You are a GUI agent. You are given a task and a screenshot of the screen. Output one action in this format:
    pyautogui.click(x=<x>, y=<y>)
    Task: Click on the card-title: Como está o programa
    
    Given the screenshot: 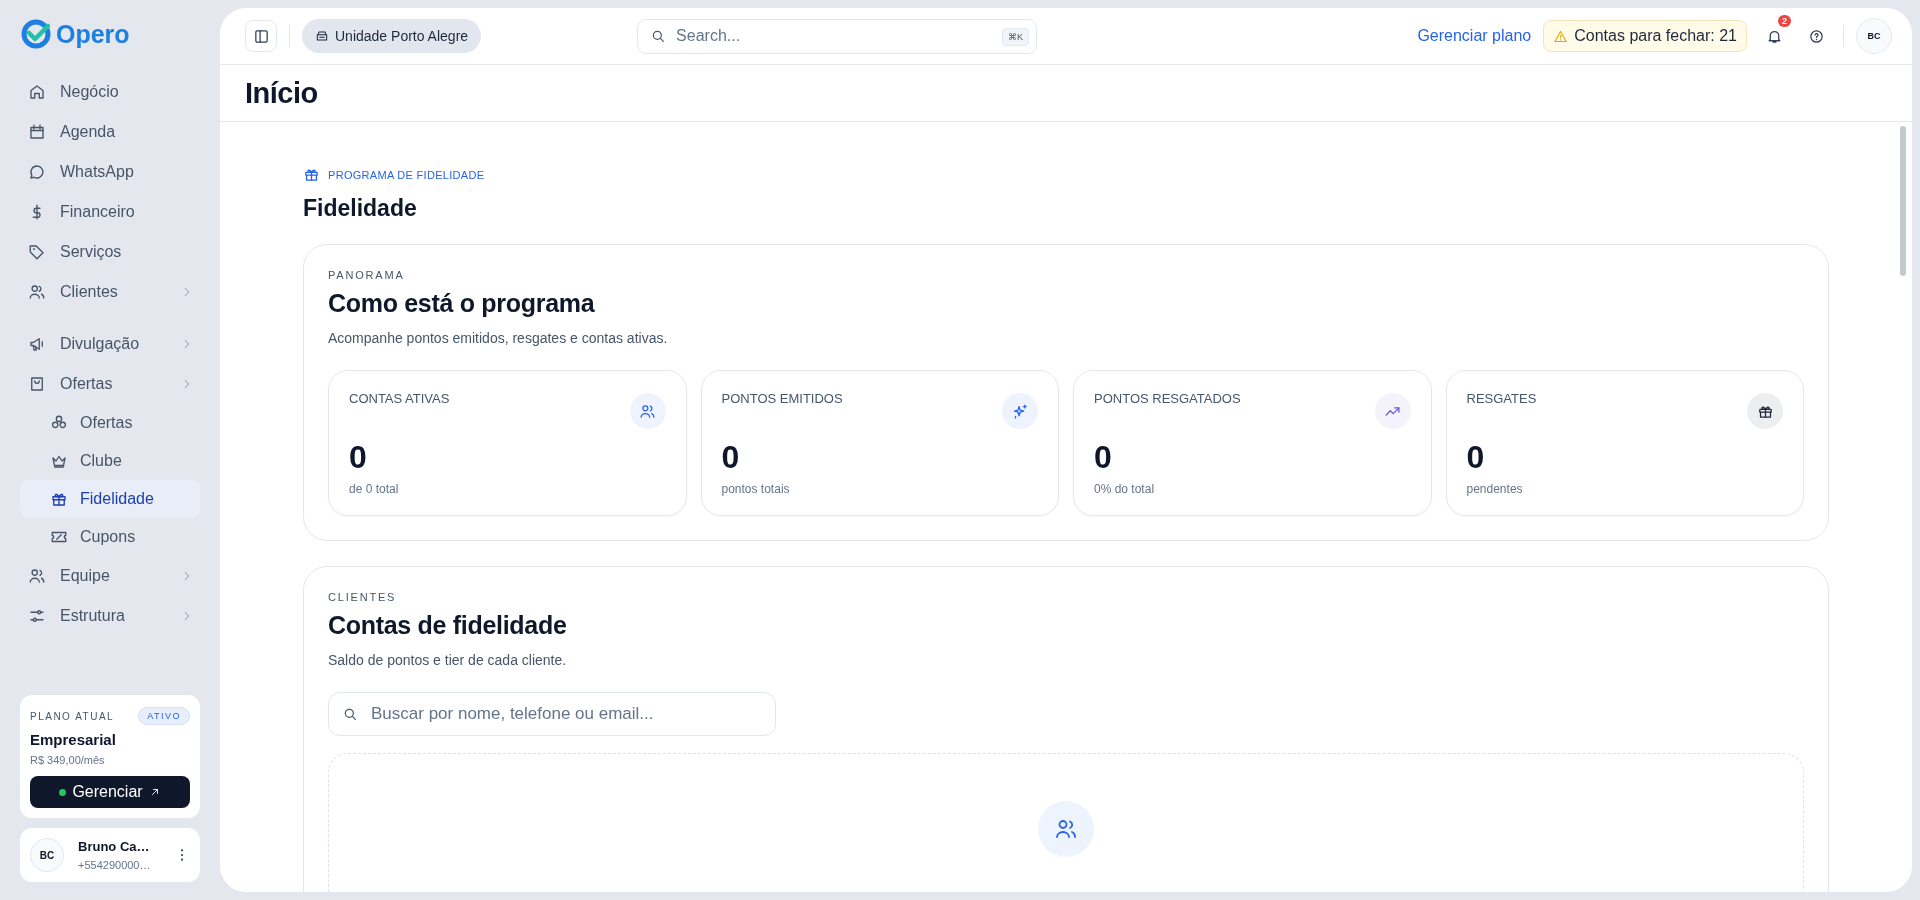 What is the action you would take?
    pyautogui.click(x=462, y=303)
    